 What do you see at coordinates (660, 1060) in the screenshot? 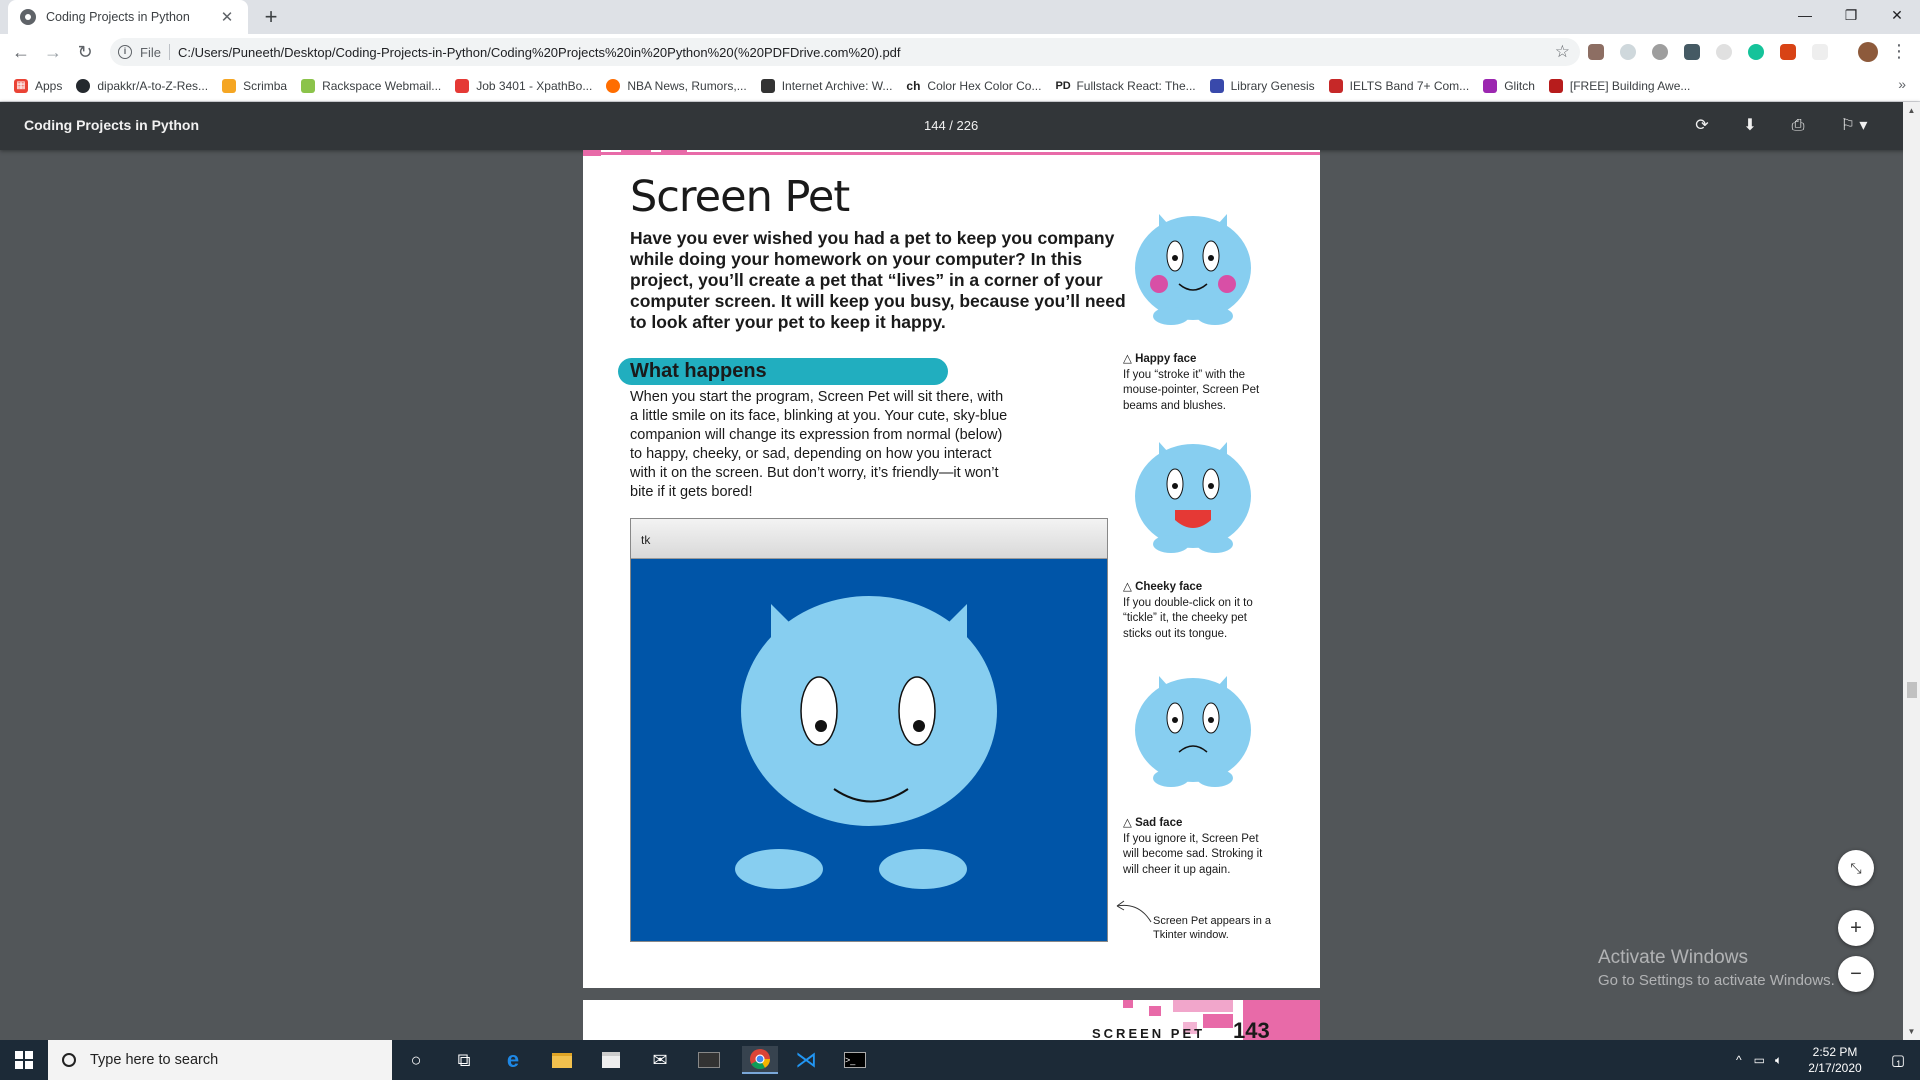
I see `mail-app-icon: ✉` at bounding box center [660, 1060].